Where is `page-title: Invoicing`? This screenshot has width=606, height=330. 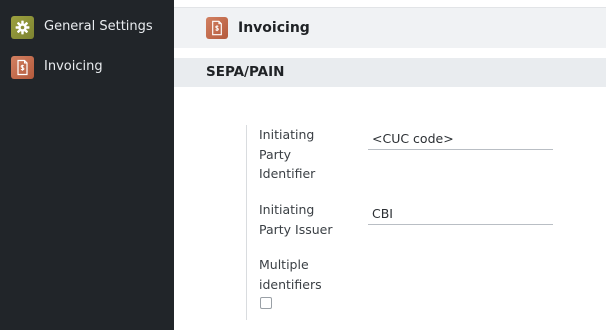
page-title: Invoicing is located at coordinates (274, 28).